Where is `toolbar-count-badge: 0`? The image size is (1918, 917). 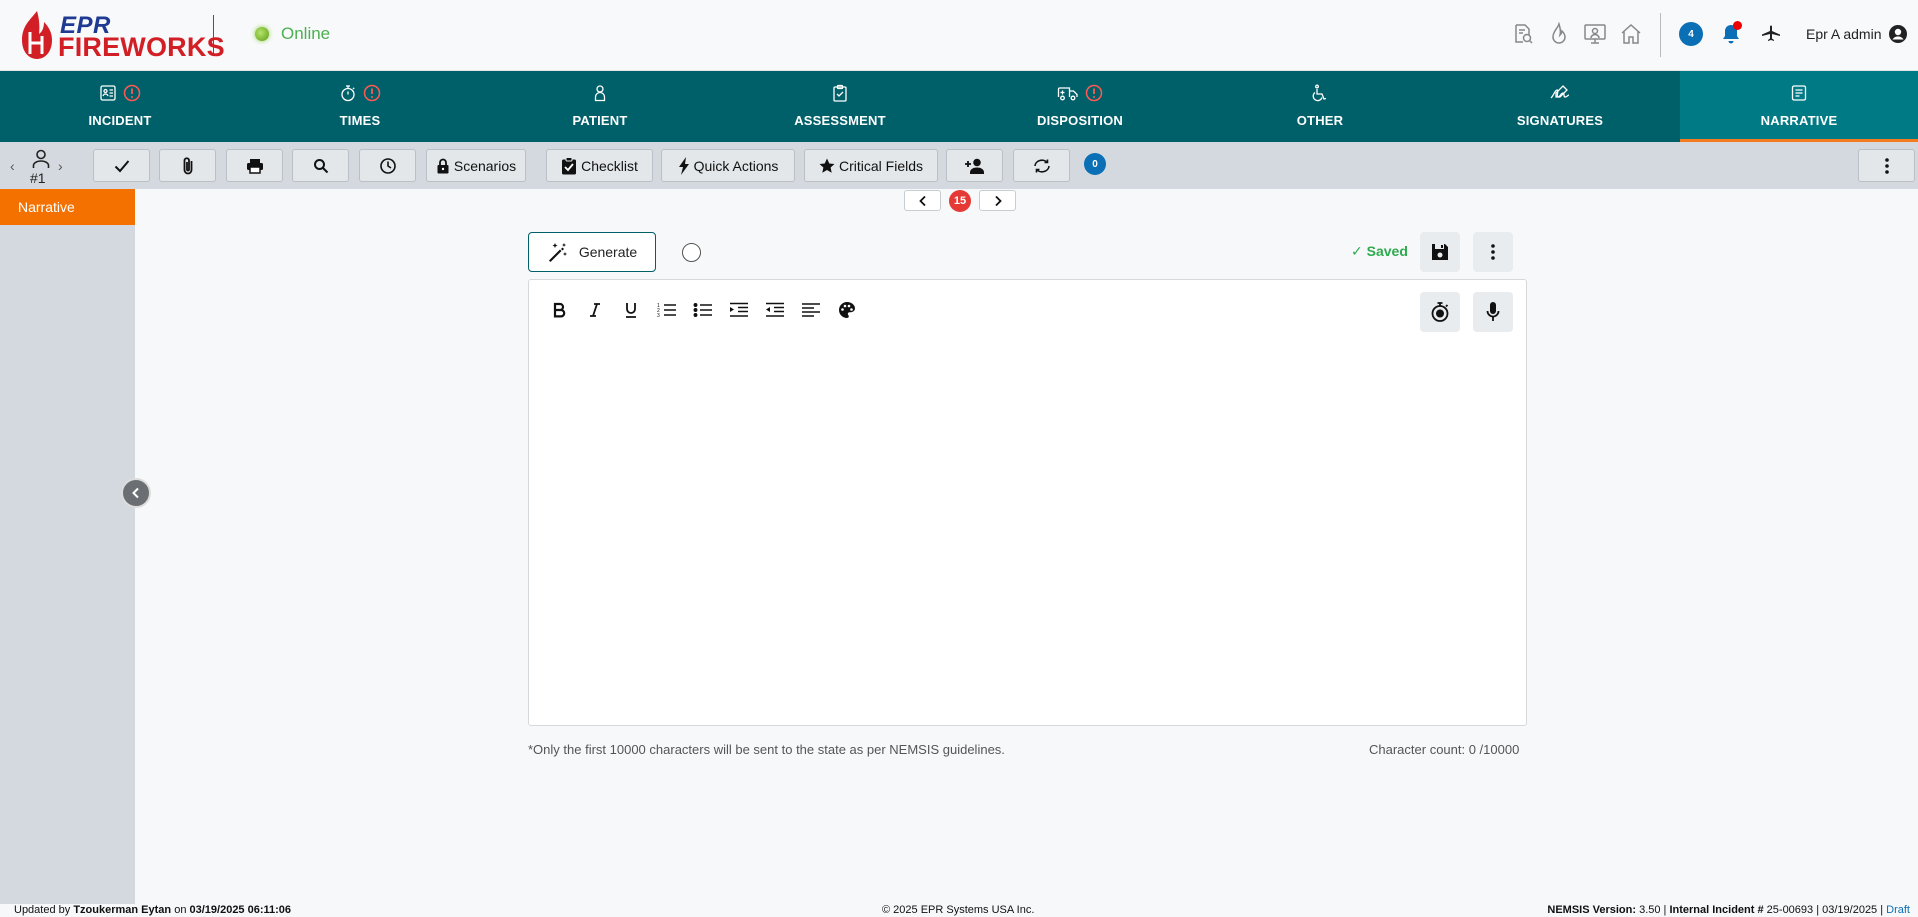 toolbar-count-badge: 0 is located at coordinates (1095, 164).